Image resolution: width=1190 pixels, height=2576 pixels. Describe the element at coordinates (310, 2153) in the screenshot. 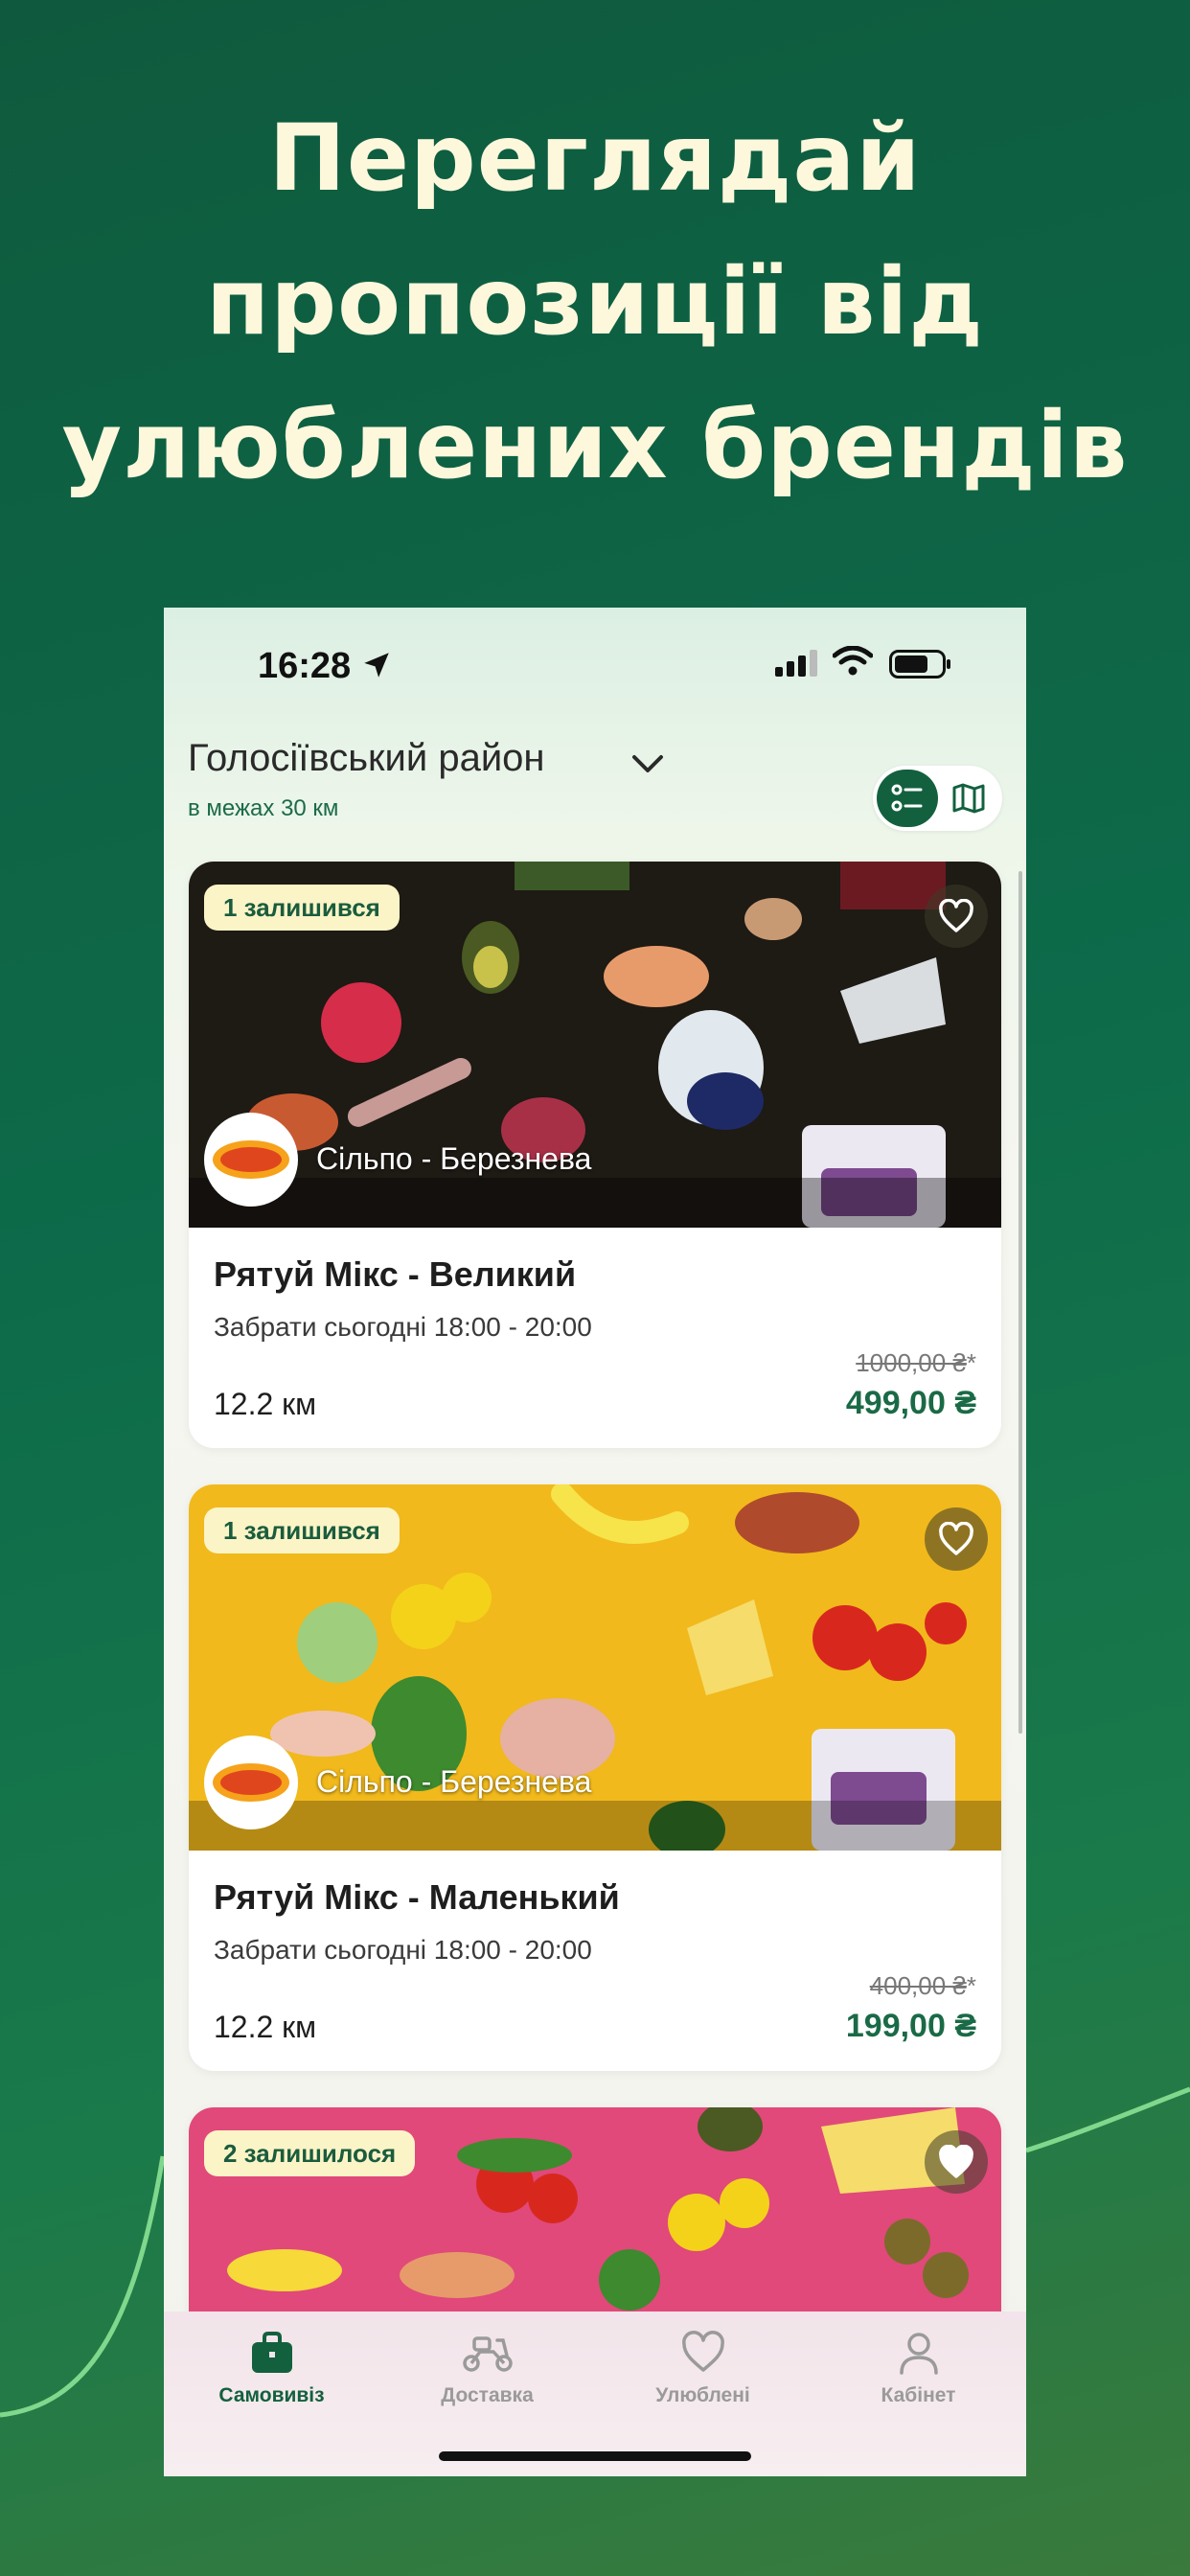

I see `stock-badge: 2 залишилося` at that location.